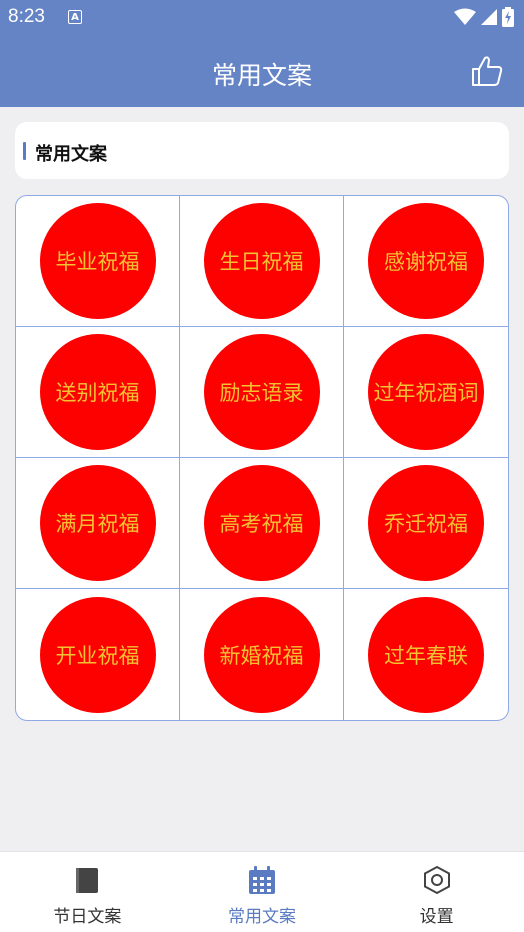 This screenshot has width=524, height=932. I want to click on category-circle-button: 高考祝福, so click(261, 523).